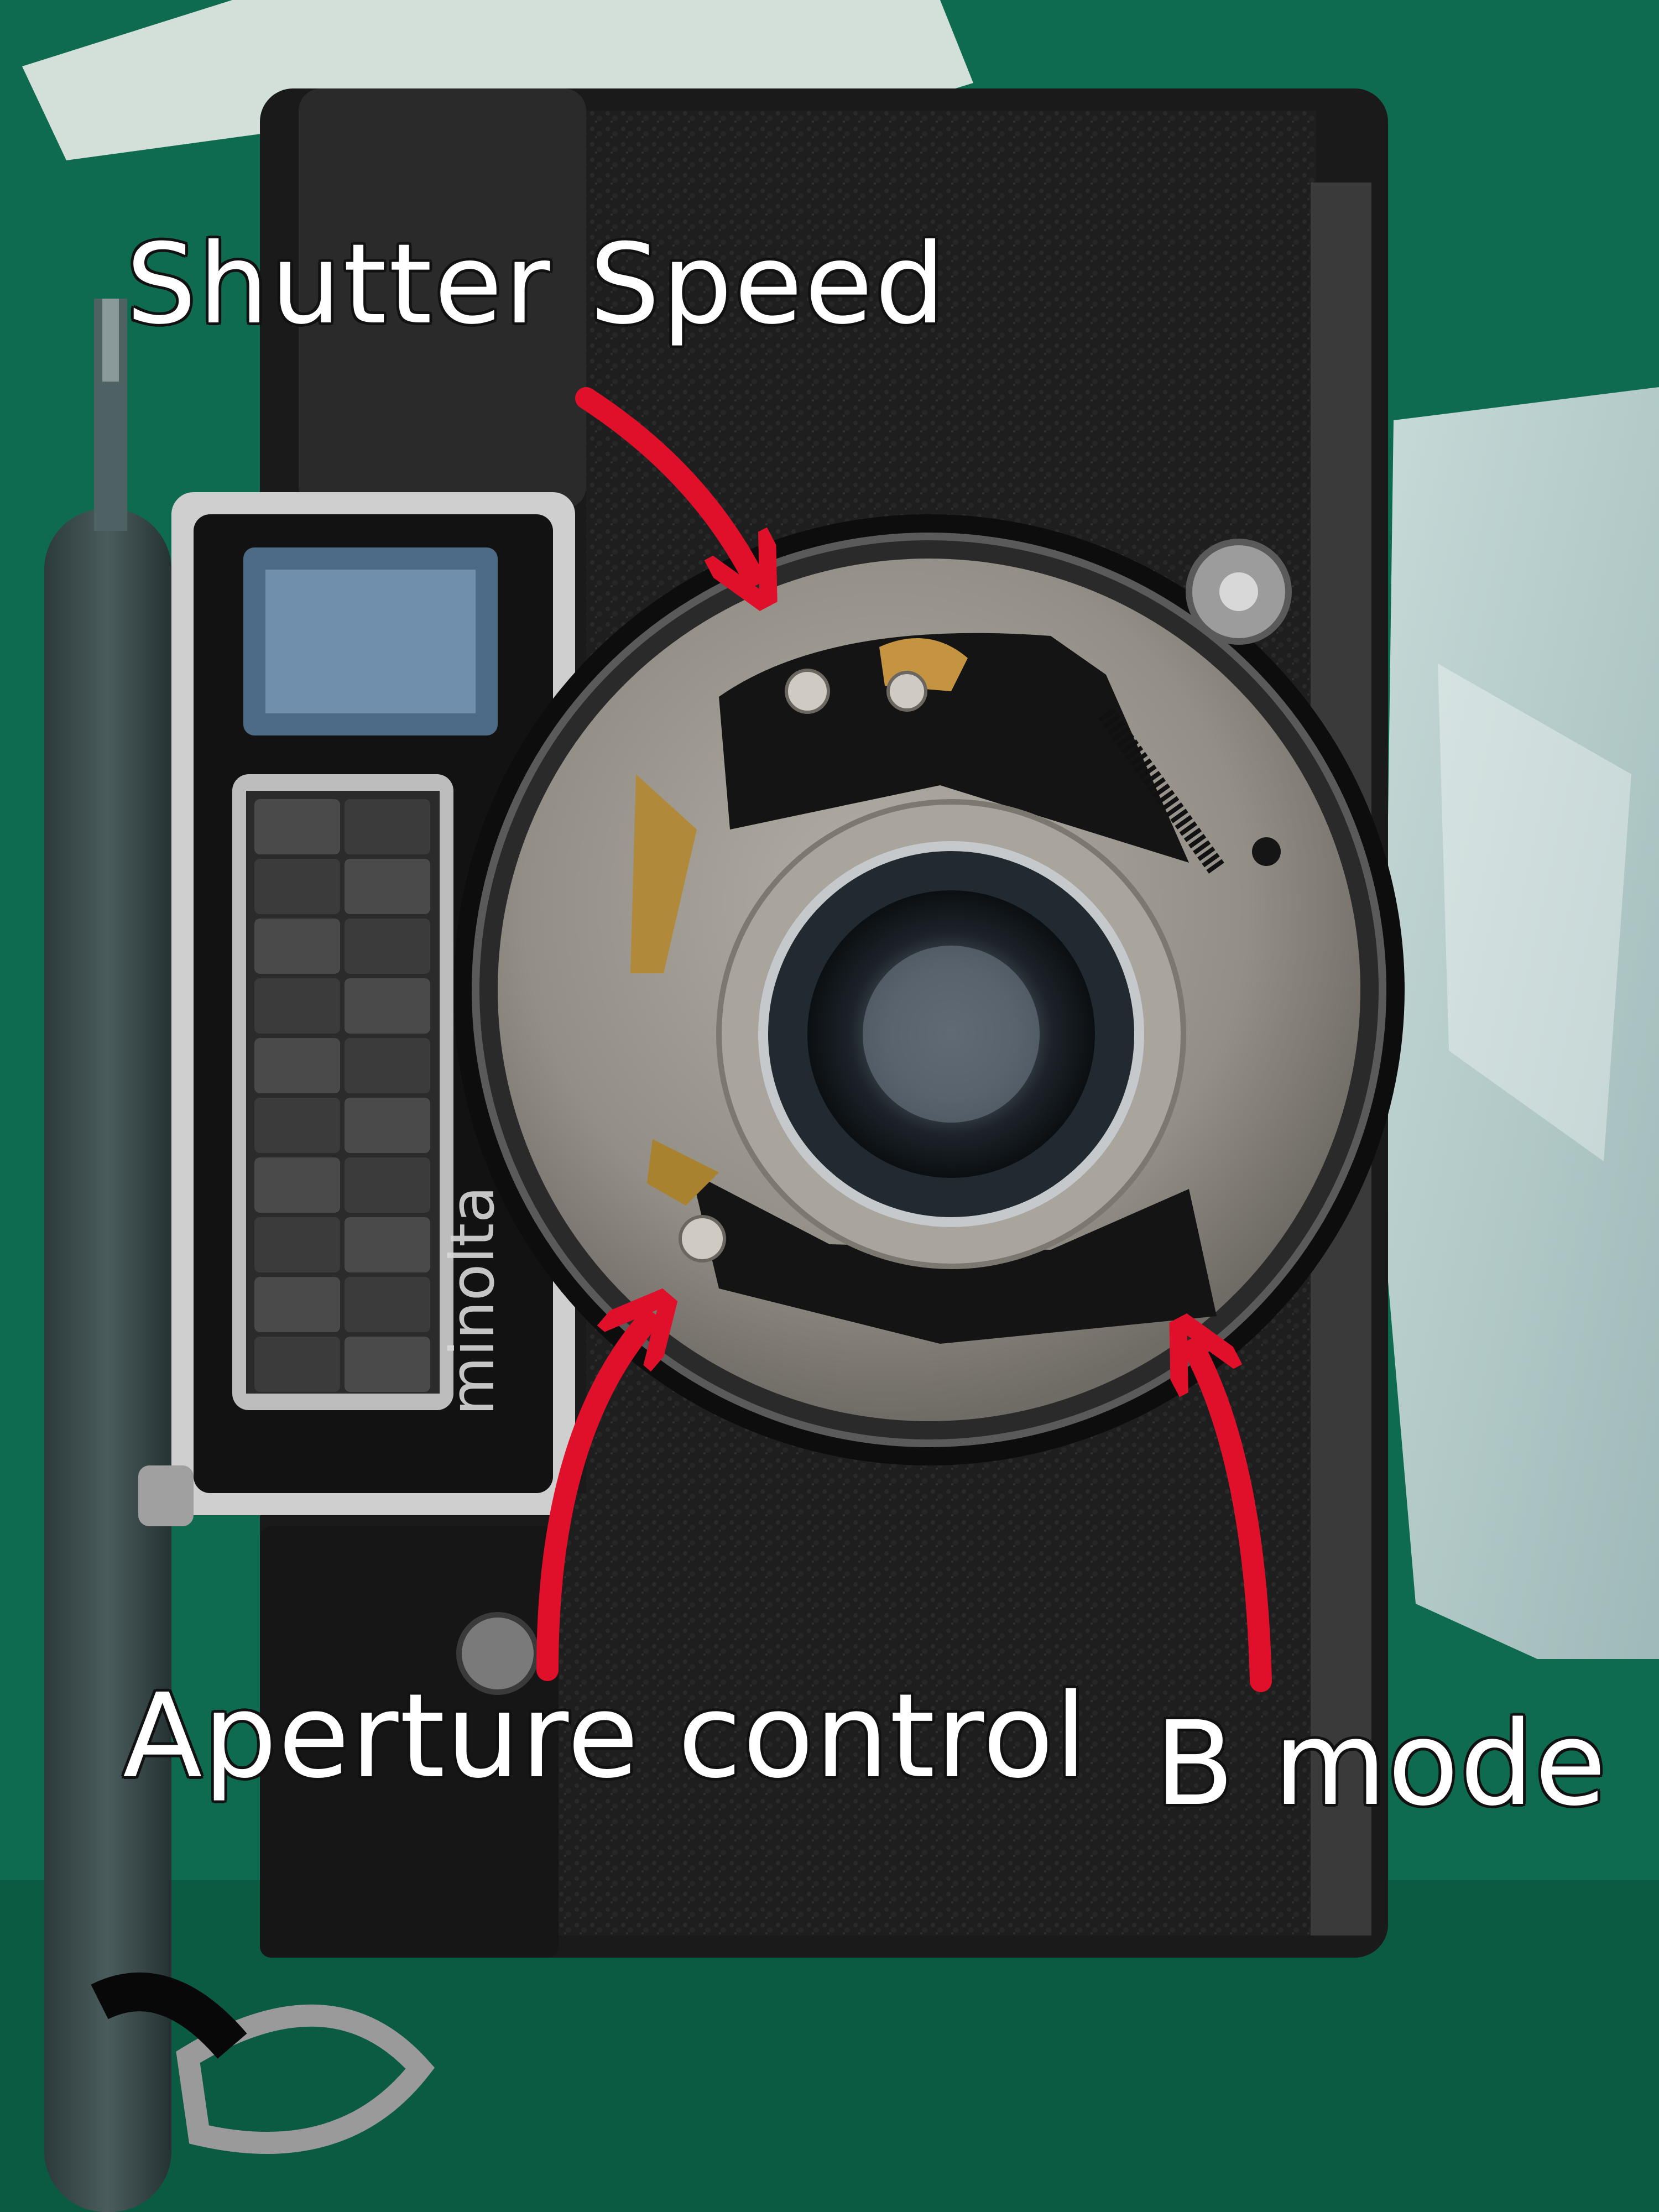 Image resolution: width=1659 pixels, height=2212 pixels. I want to click on lens-center, so click(952, 1035).